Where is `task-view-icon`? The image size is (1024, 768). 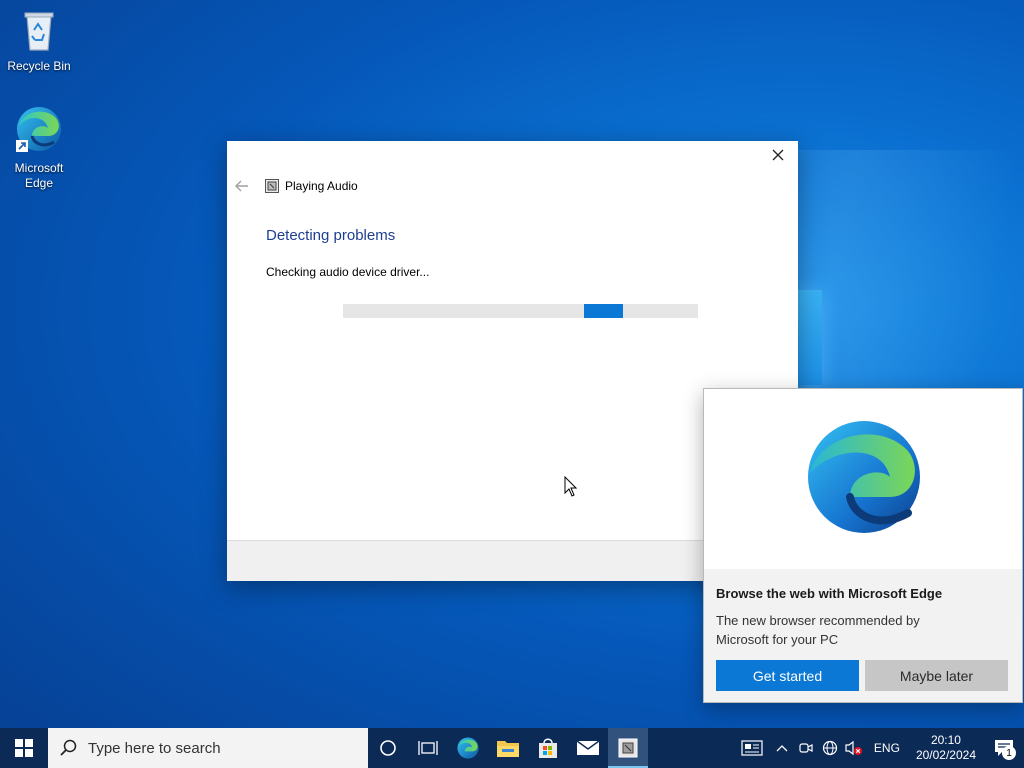 task-view-icon is located at coordinates (428, 748).